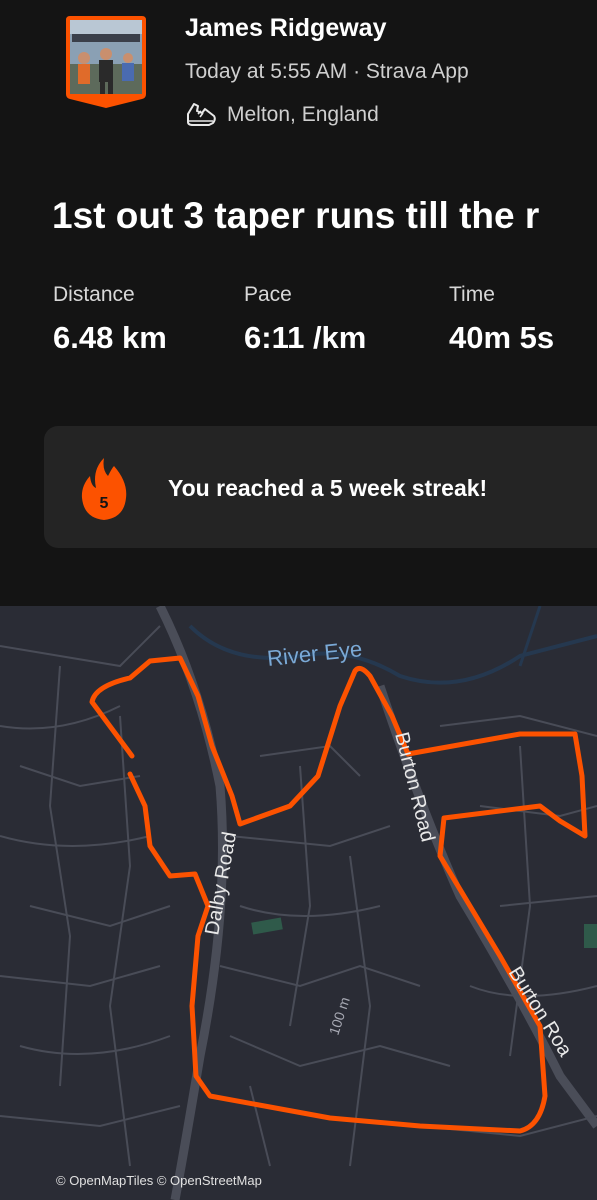 This screenshot has height=1200, width=597. What do you see at coordinates (159, 1180) in the screenshot?
I see `map-attribution: © OpenMapTiles © OpenStreetMap` at bounding box center [159, 1180].